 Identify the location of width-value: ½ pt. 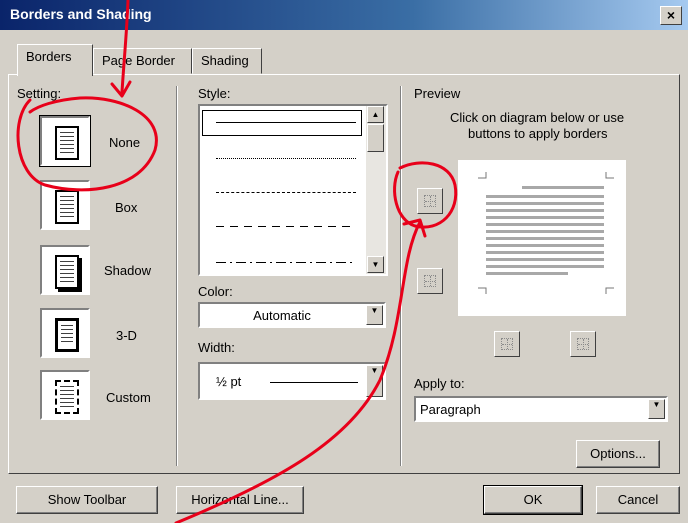
(229, 381).